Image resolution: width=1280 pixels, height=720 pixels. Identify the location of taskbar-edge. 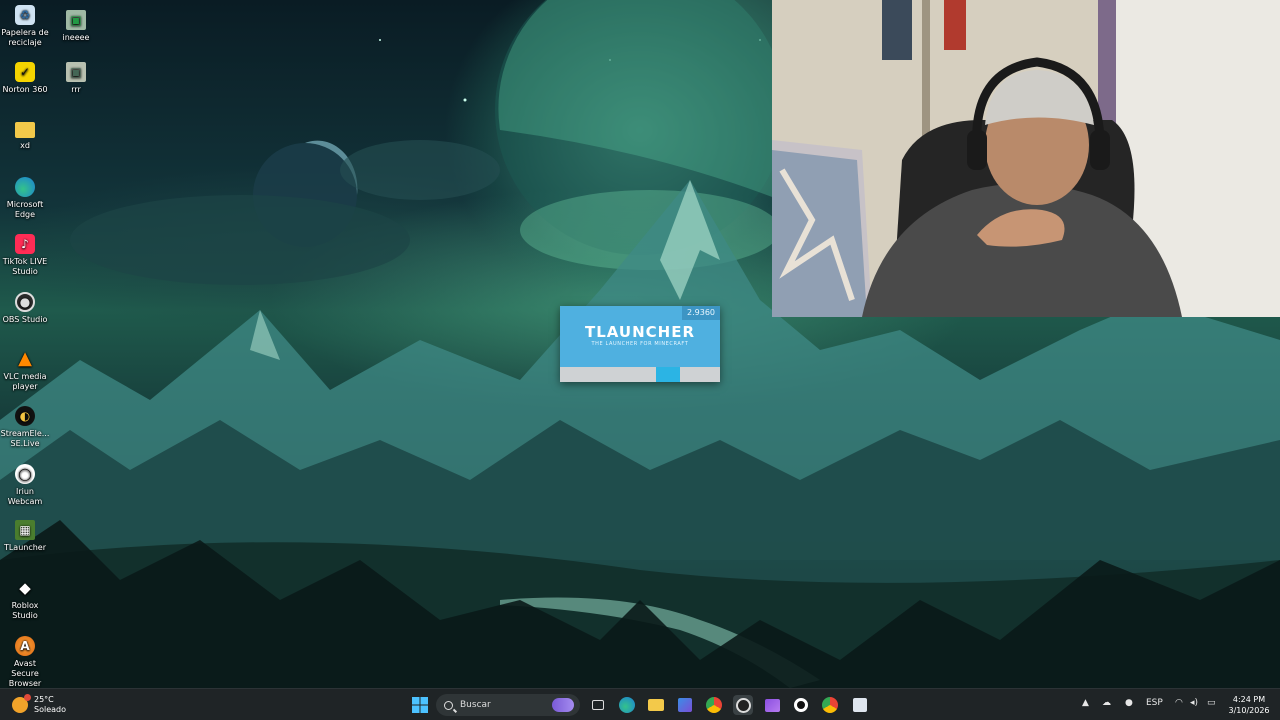
(627, 705).